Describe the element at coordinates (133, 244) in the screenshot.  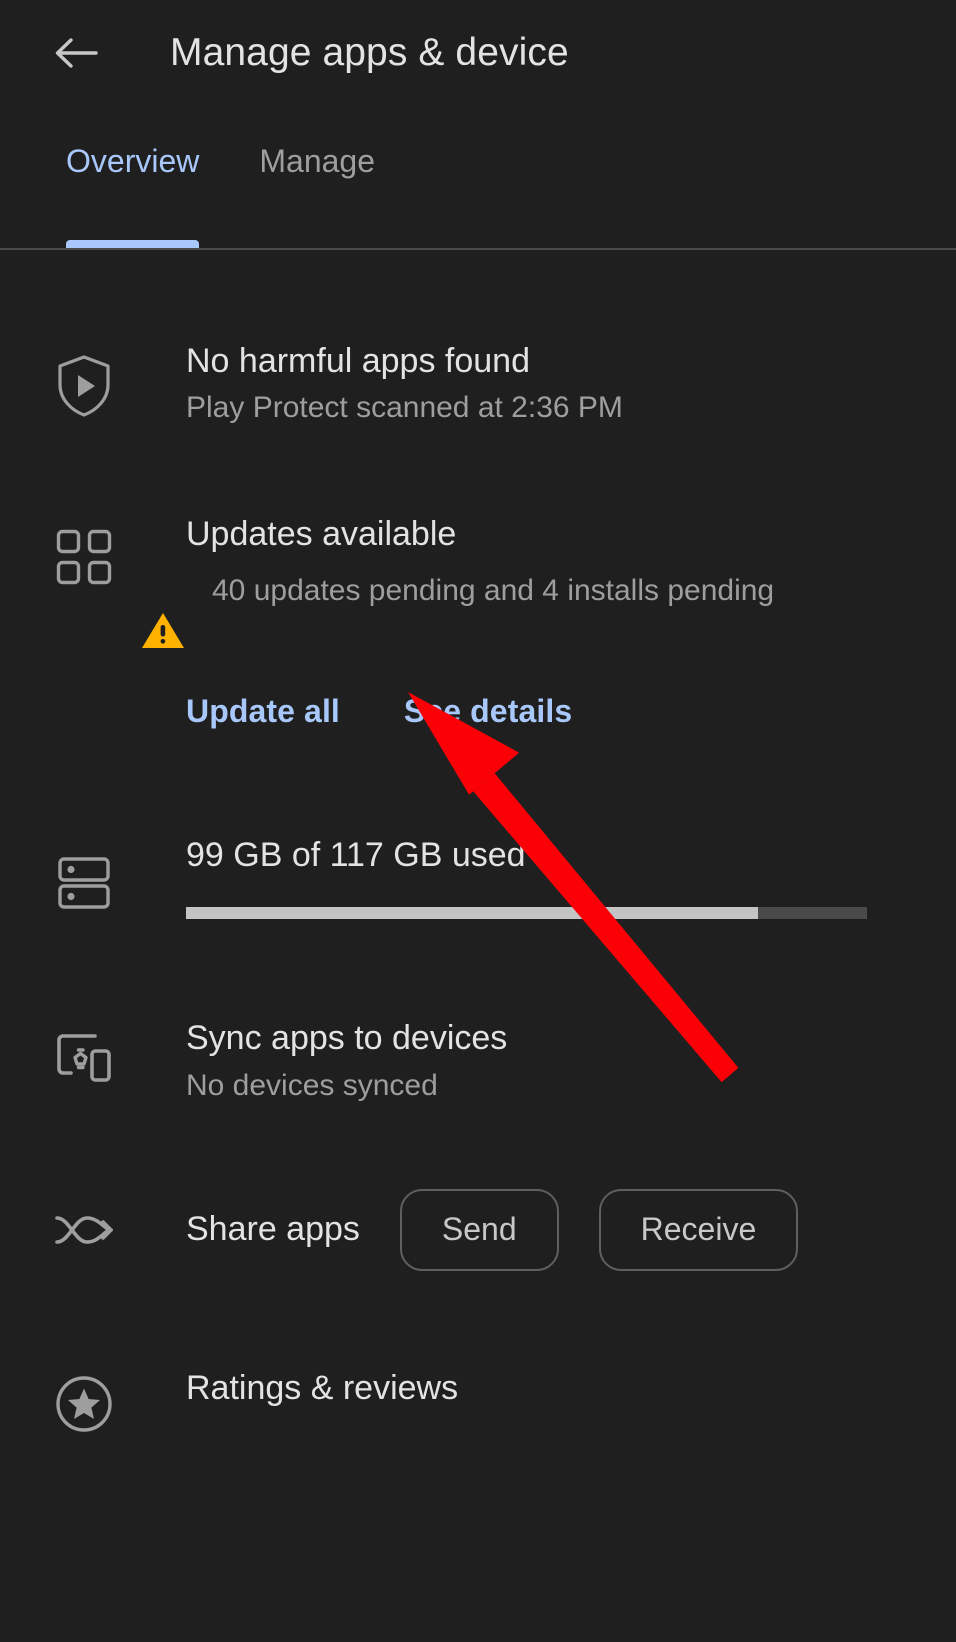
I see `tab-active-indicator` at that location.